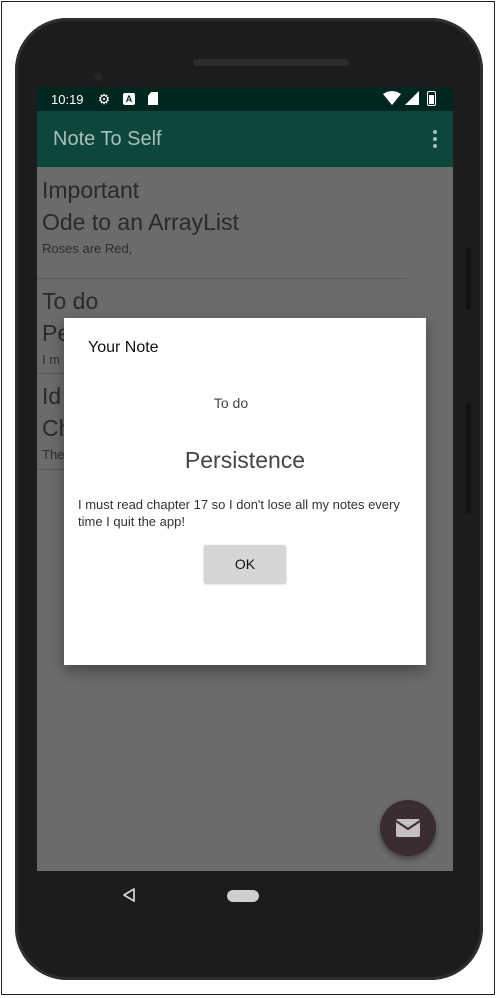  What do you see at coordinates (245, 99) in the screenshot?
I see `status-bar: 10:19 ⚙ A` at bounding box center [245, 99].